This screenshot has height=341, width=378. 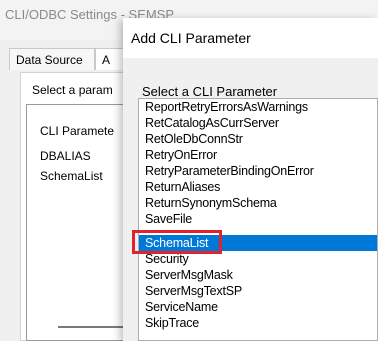 What do you see at coordinates (258, 171) in the screenshot?
I see `param-item-retryparameterbindingonerror: RetryParameterBindingOnError` at bounding box center [258, 171].